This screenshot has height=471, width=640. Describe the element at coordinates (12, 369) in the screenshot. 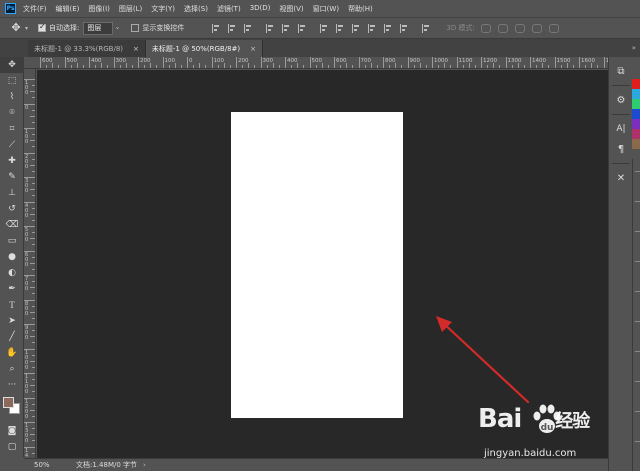

I see `zoom-tool-icon: ⌕` at that location.